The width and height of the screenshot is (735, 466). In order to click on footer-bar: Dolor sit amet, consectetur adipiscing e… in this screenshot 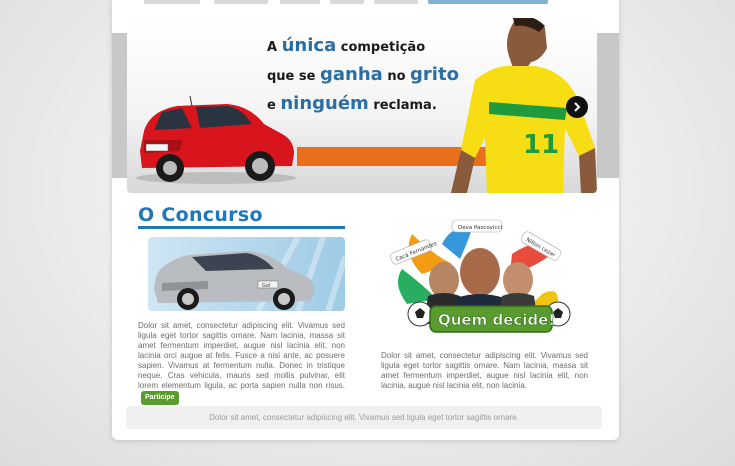, I will do `click(364, 417)`.